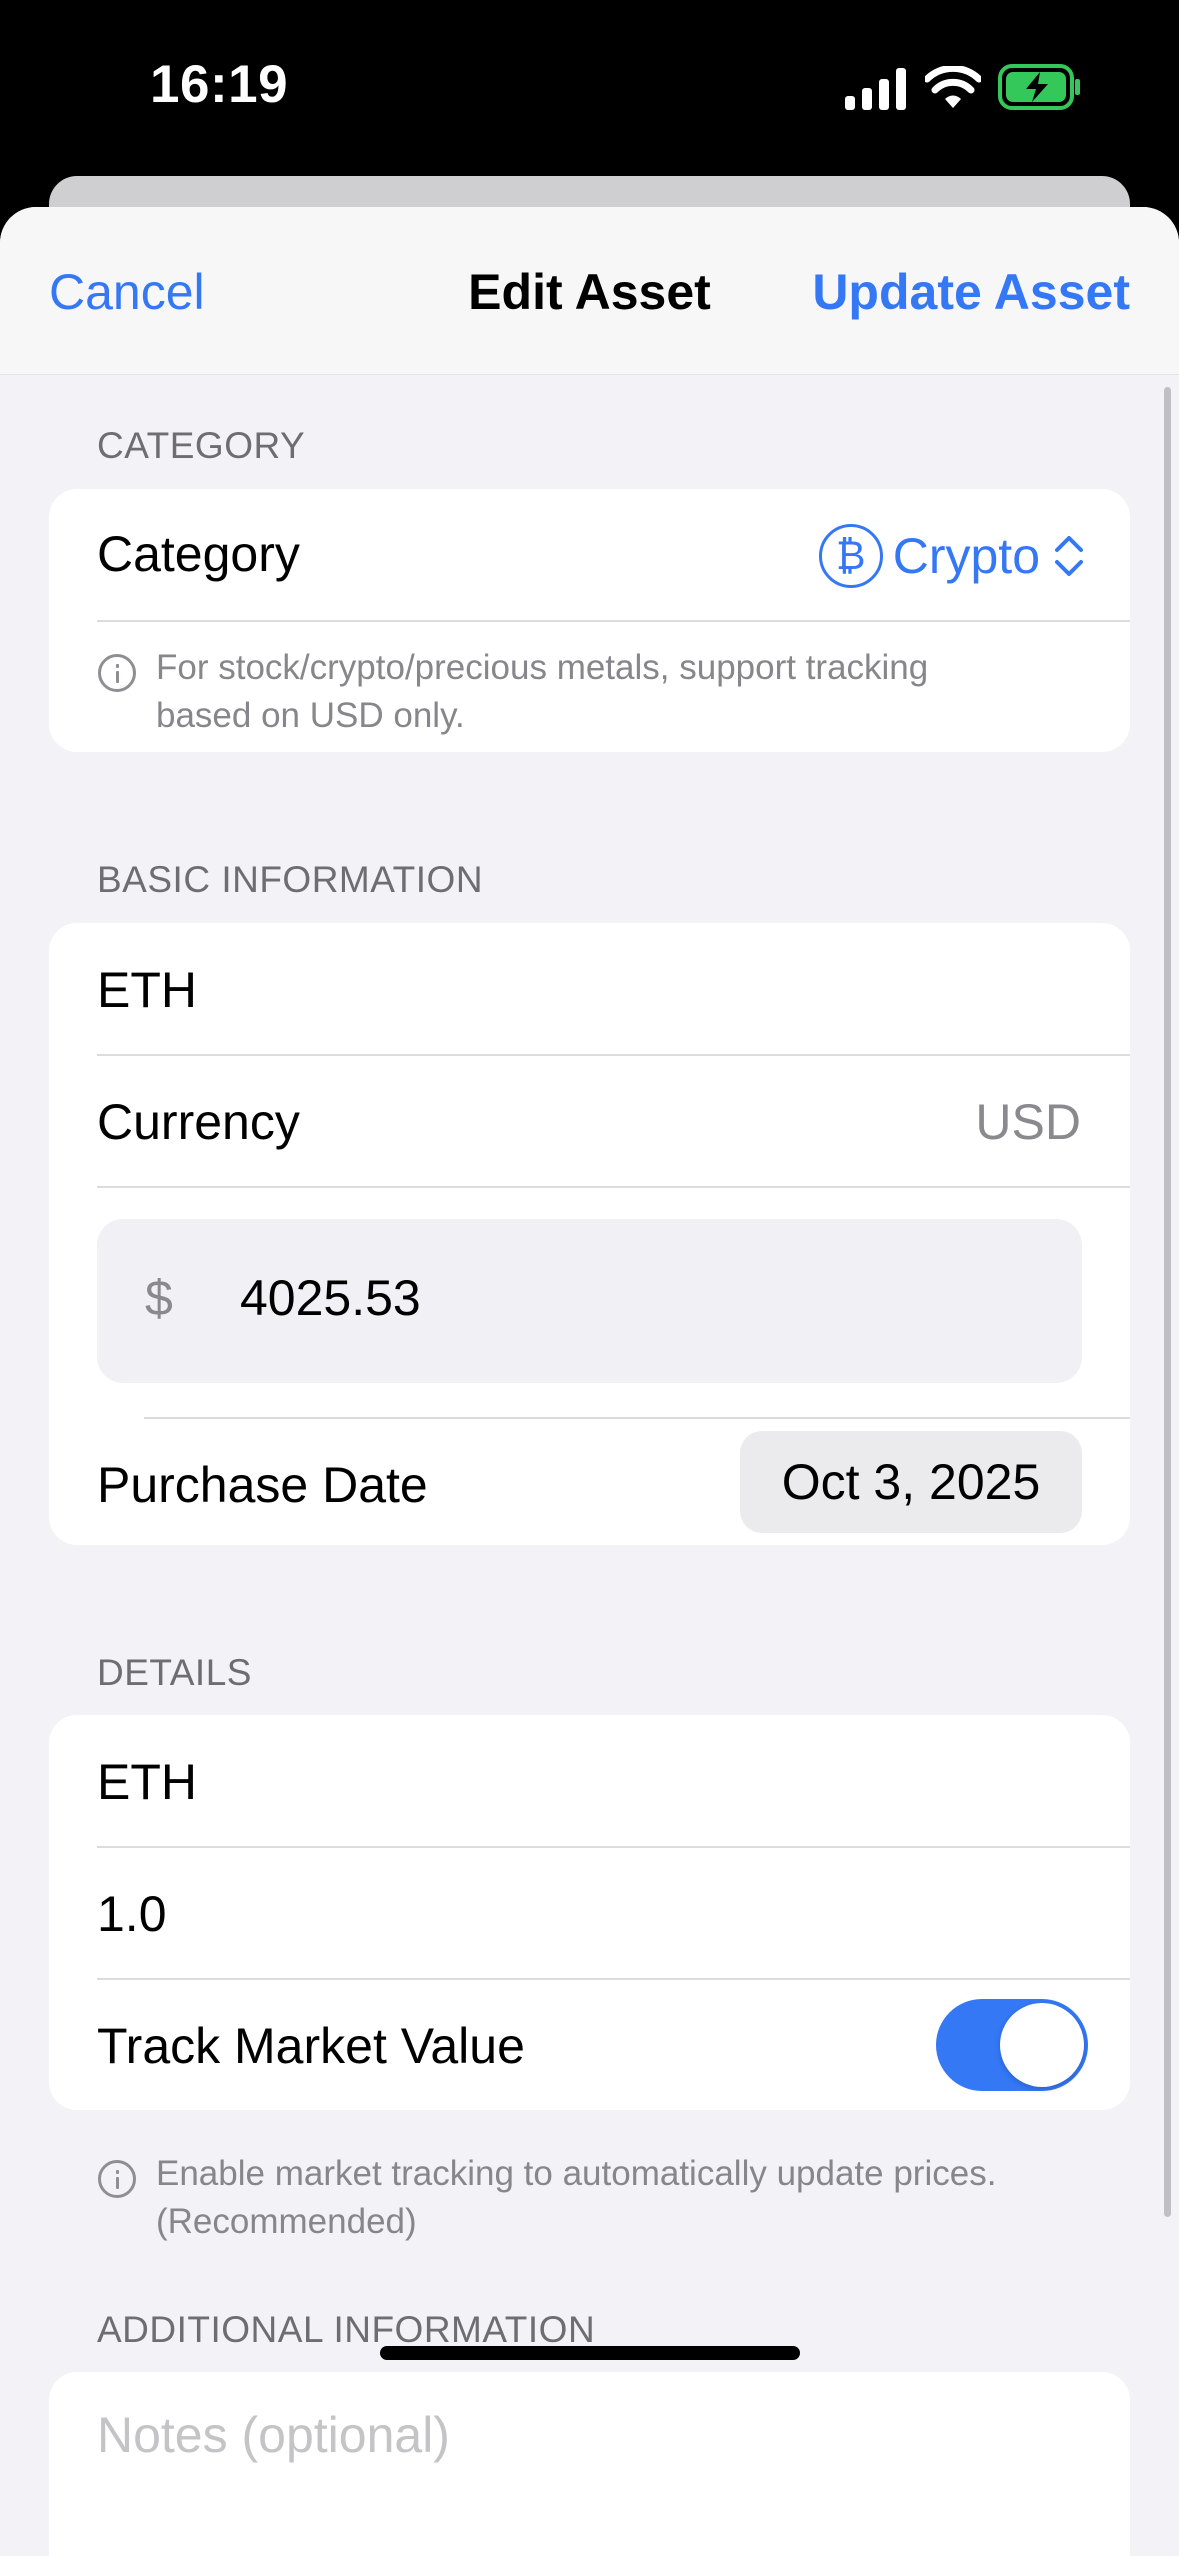 Image resolution: width=1179 pixels, height=2556 pixels. I want to click on info-line: based on USD only., so click(310, 715).